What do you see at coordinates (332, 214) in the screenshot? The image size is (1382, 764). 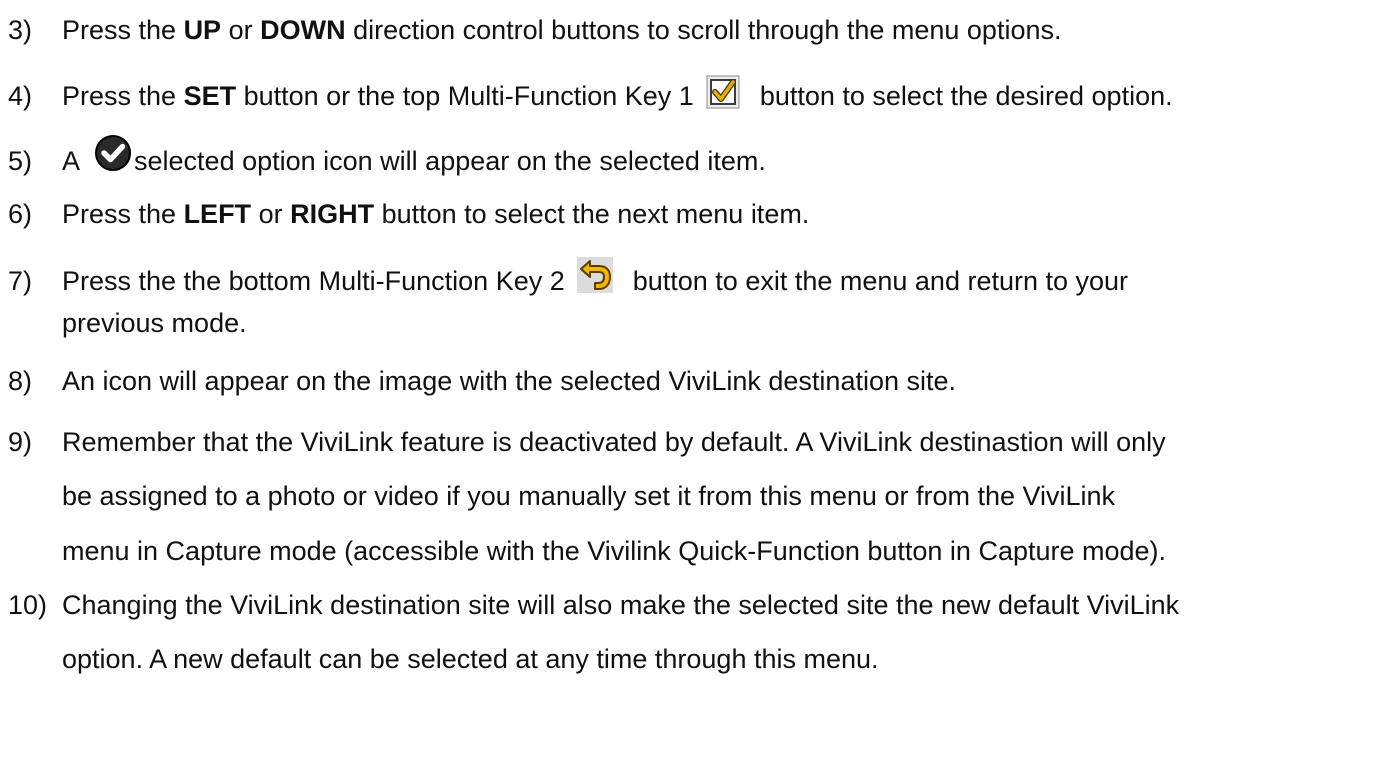 I see `right-keyword: RIGHT` at bounding box center [332, 214].